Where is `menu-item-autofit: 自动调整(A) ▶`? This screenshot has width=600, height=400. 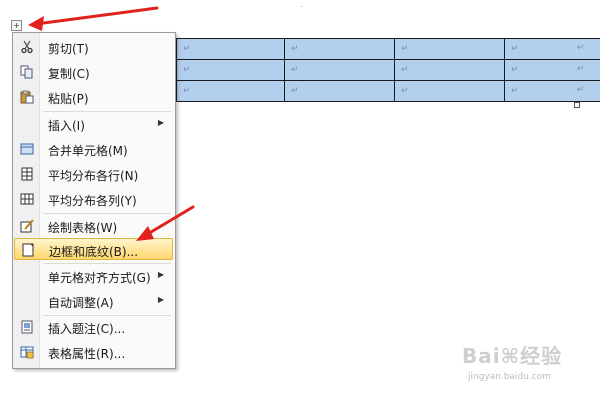 menu-item-autofit: 自动调整(A) ▶ is located at coordinates (94, 301).